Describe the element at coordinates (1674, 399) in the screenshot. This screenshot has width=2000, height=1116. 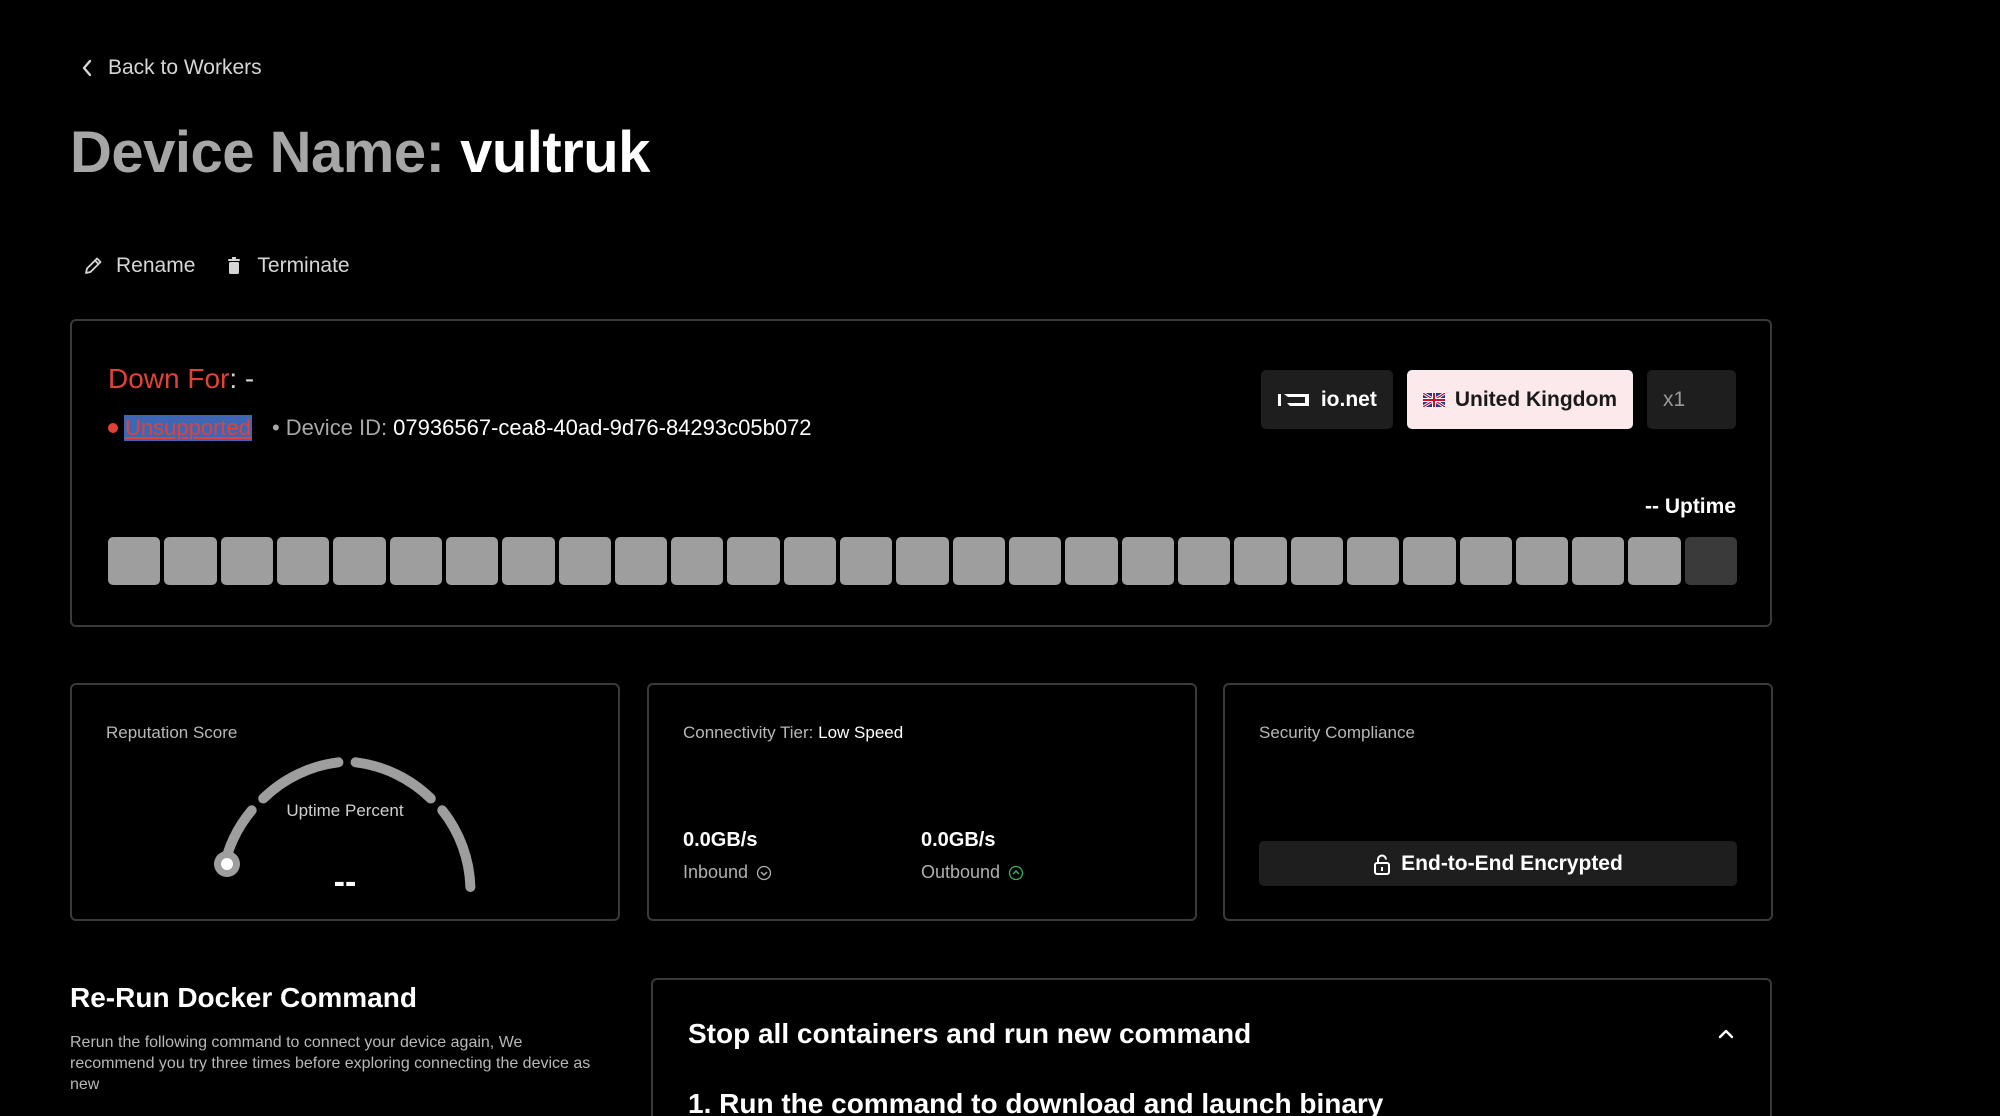
I see `count-chip-label: x1` at that location.